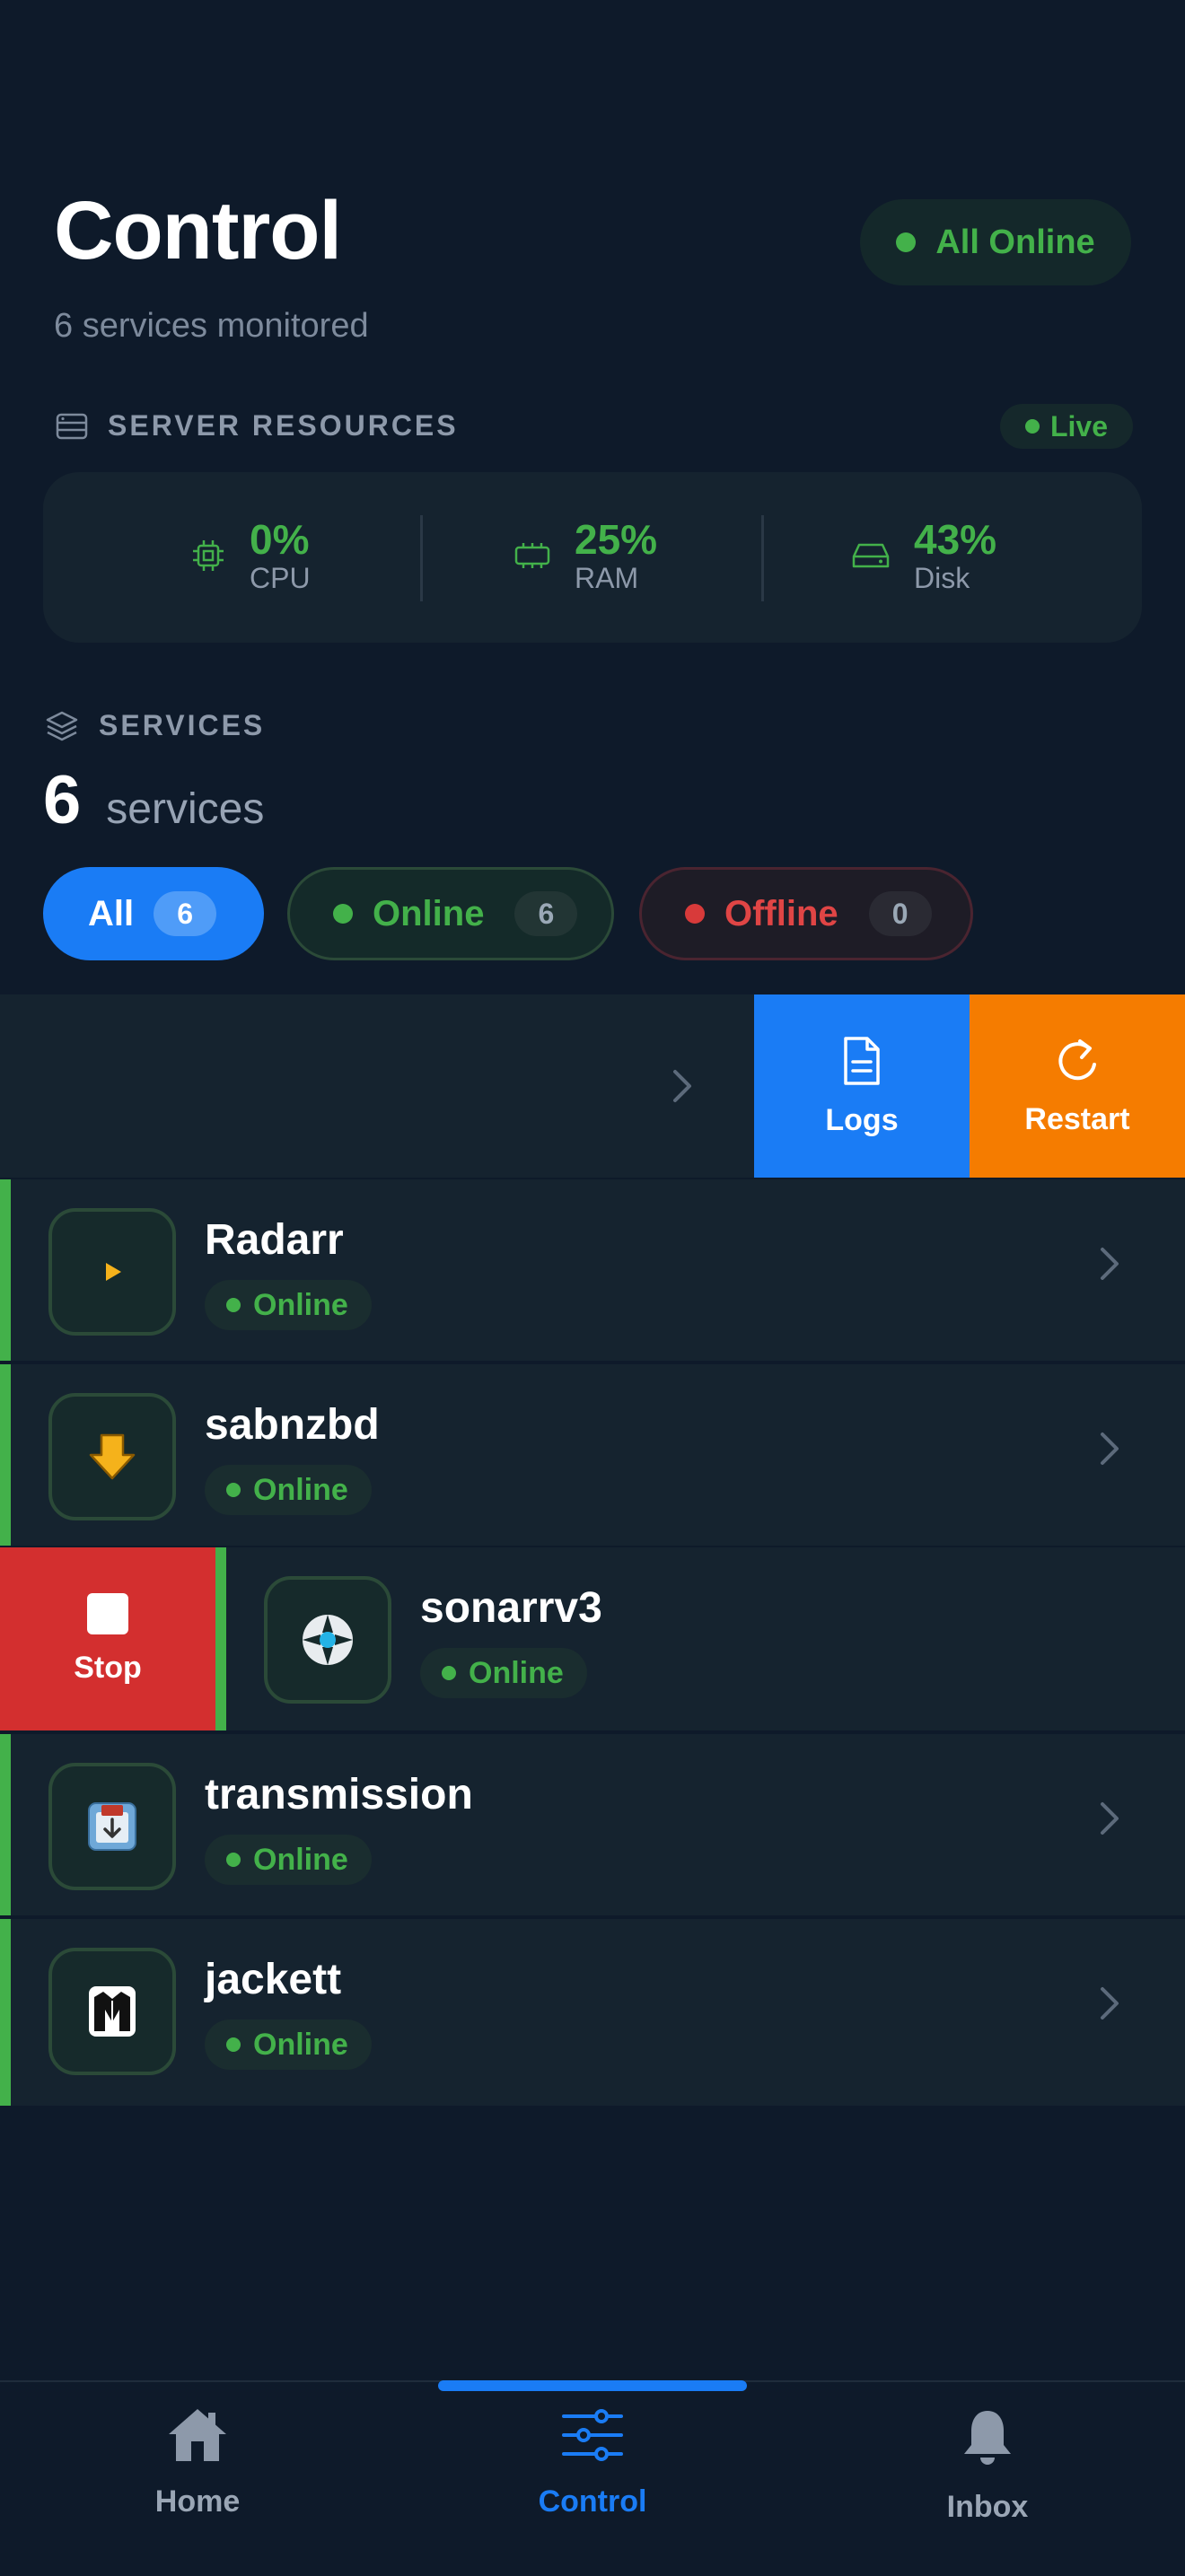 This screenshot has width=1185, height=2576. Describe the element at coordinates (343, 914) in the screenshot. I see `online-dot` at that location.